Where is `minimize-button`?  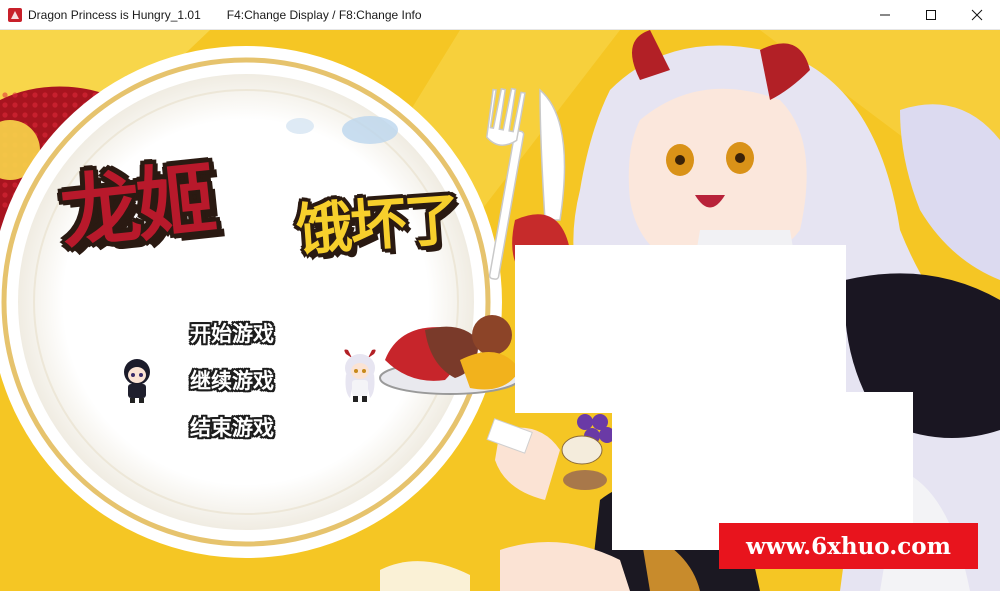 minimize-button is located at coordinates (885, 15).